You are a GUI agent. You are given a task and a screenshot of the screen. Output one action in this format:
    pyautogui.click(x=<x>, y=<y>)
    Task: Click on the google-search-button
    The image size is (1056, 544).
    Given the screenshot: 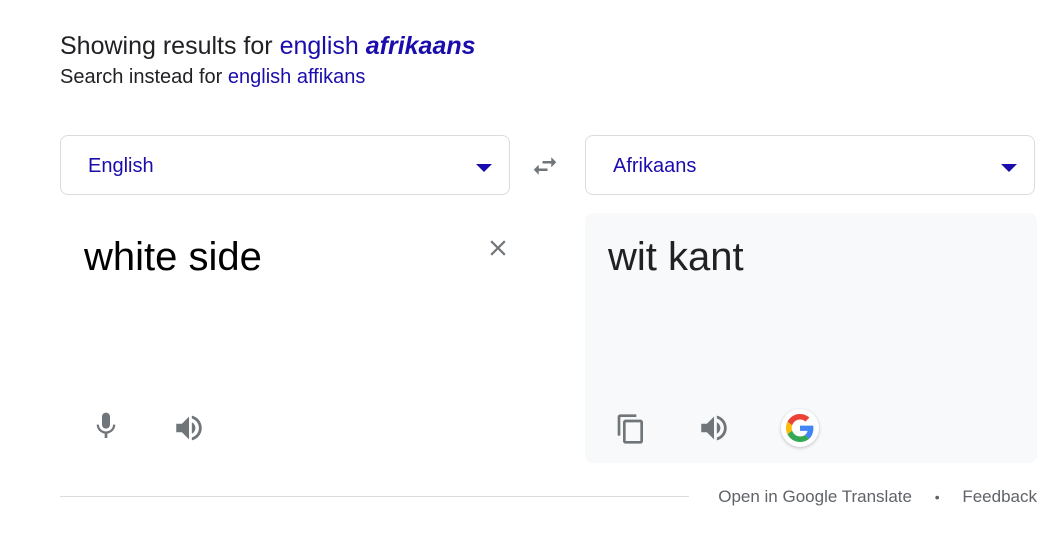 What is the action you would take?
    pyautogui.click(x=800, y=428)
    